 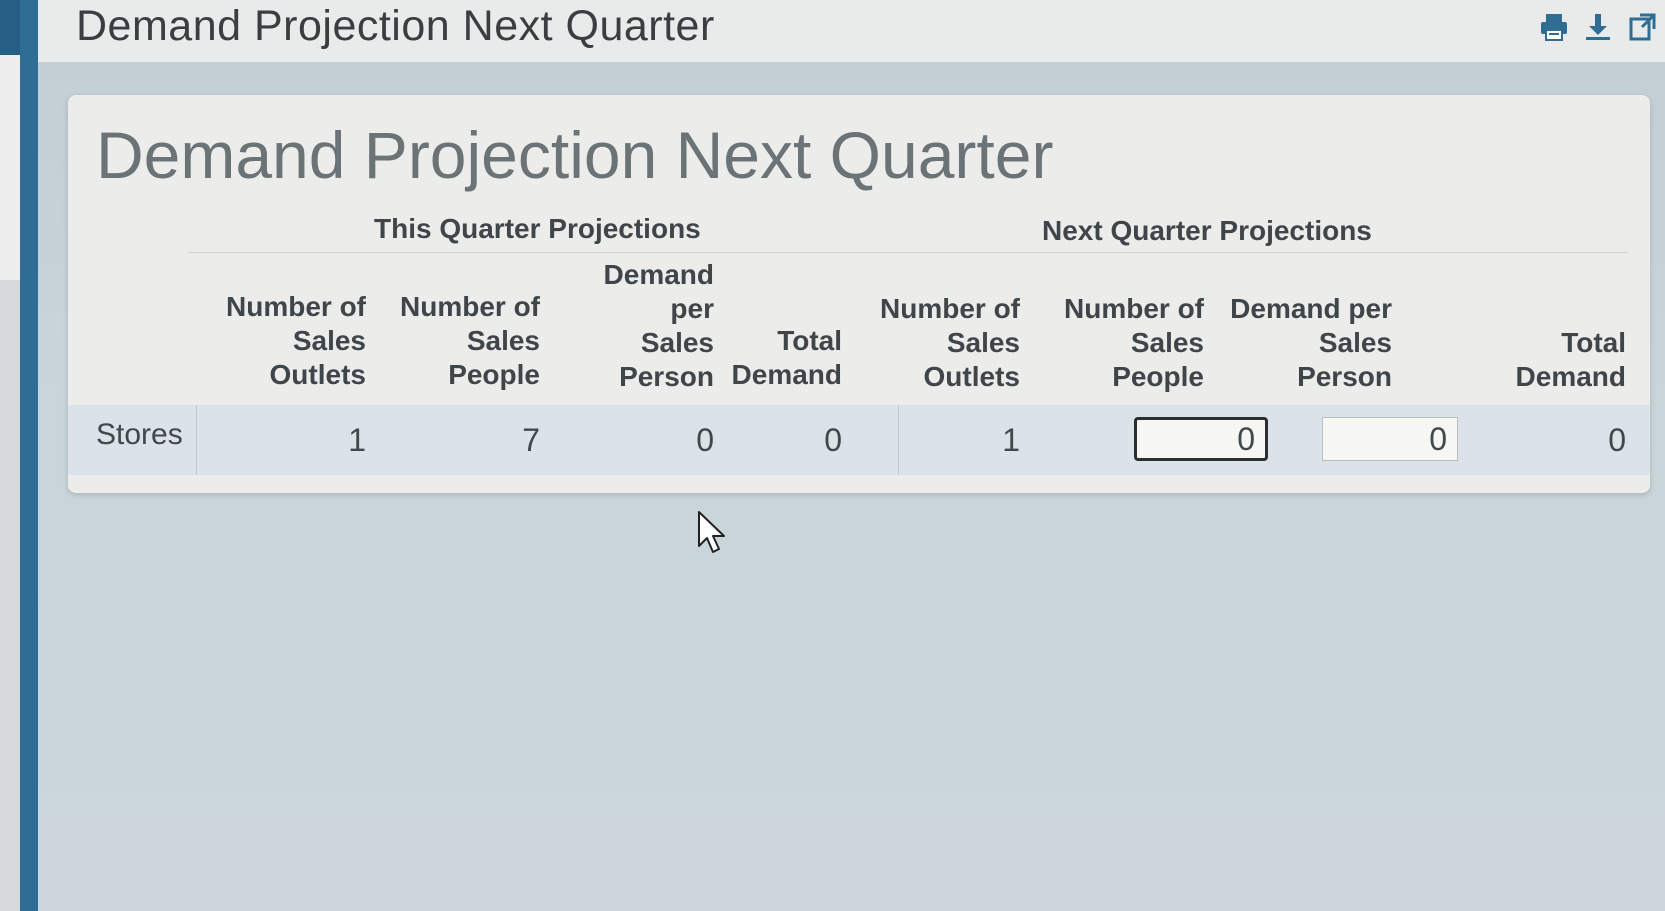 I want to click on column-header-tq-sales-people: Number of Sales People, so click(x=470, y=340).